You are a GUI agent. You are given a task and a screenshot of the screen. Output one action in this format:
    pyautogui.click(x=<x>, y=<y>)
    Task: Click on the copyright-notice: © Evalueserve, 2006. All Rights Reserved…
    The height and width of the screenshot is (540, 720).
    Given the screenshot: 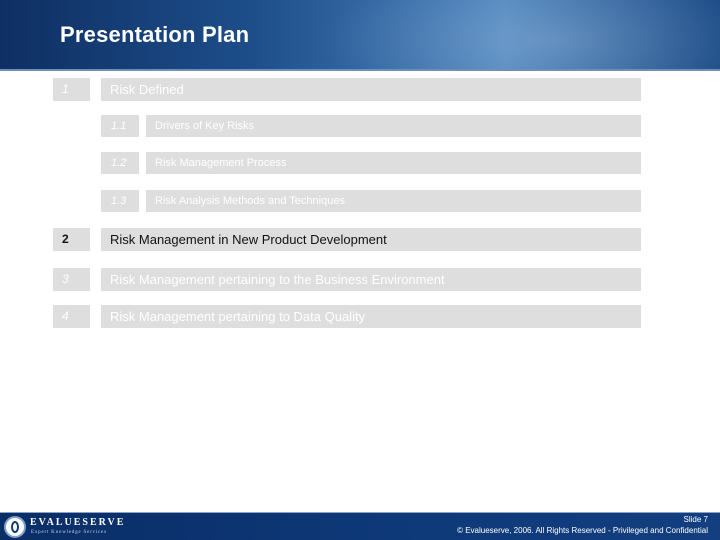 What is the action you would take?
    pyautogui.click(x=582, y=530)
    